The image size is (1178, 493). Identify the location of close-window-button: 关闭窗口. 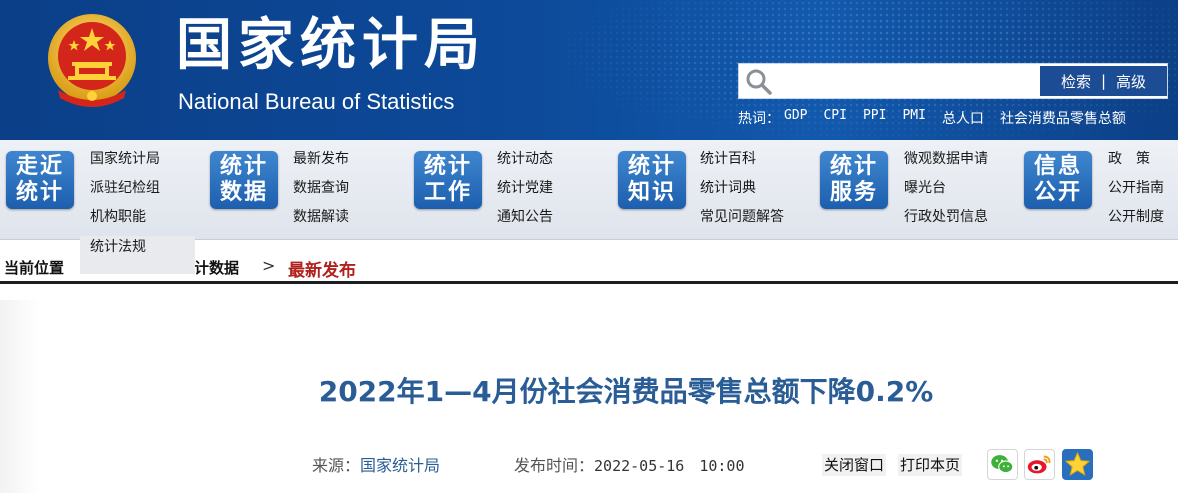
(854, 465).